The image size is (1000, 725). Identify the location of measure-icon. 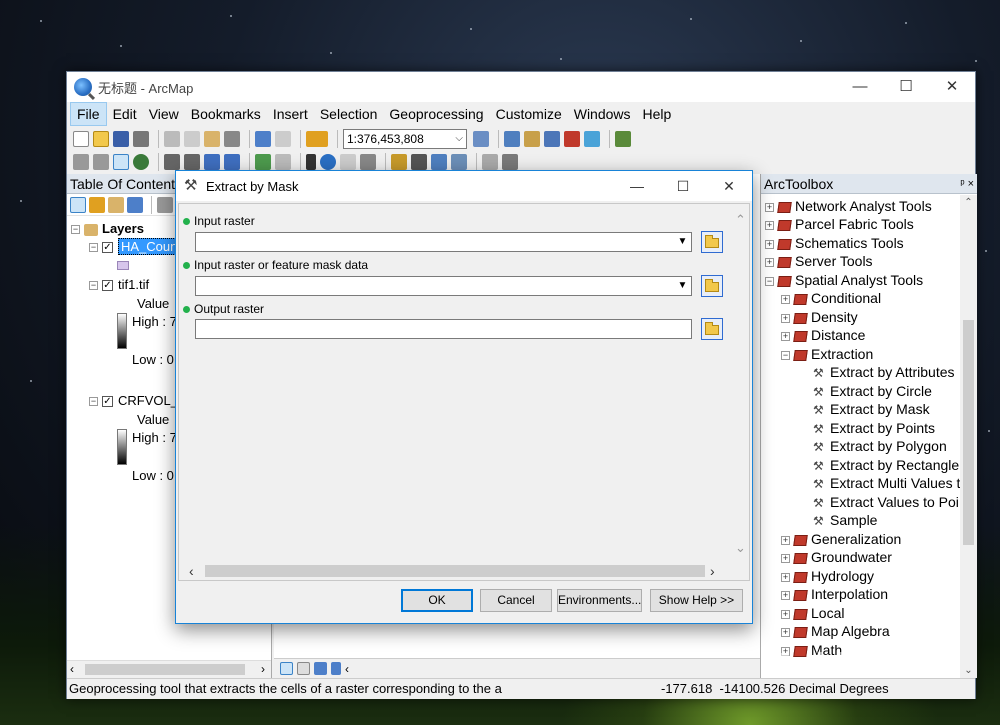
(399, 162).